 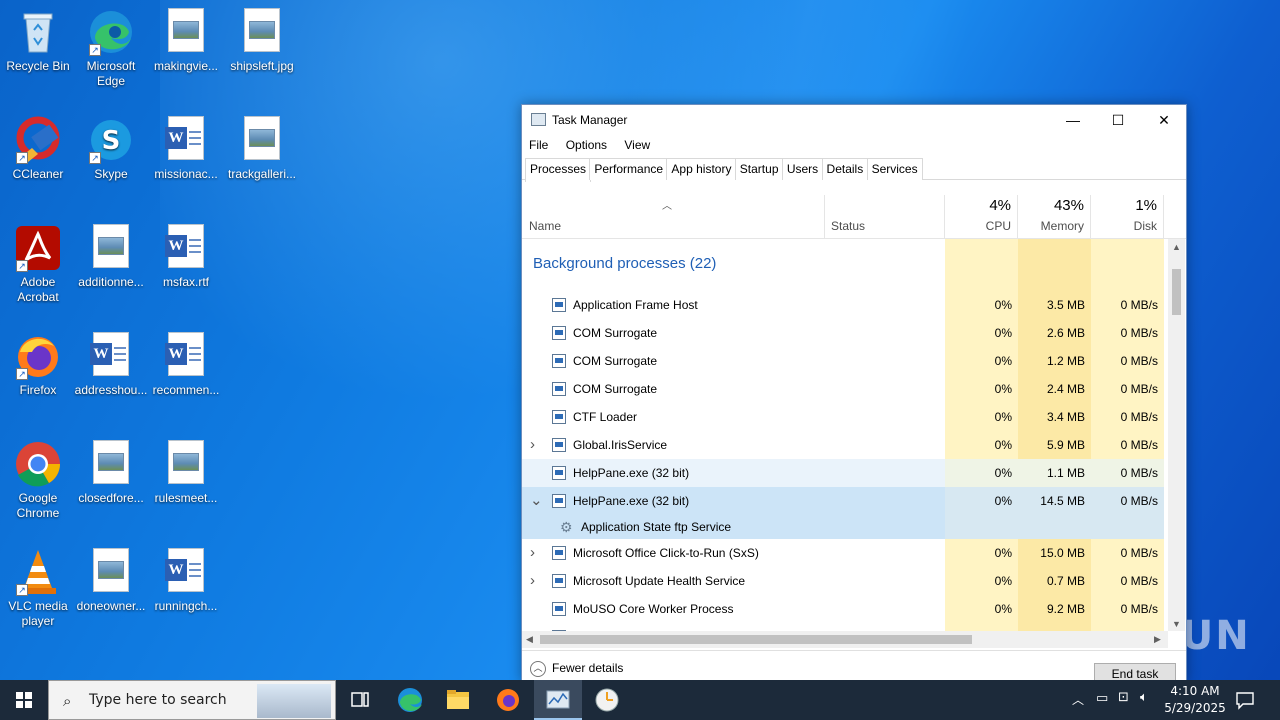 I want to click on process-row: COM Surrogate 0% 2.6 MB 0 MB/s, so click(x=845, y=333).